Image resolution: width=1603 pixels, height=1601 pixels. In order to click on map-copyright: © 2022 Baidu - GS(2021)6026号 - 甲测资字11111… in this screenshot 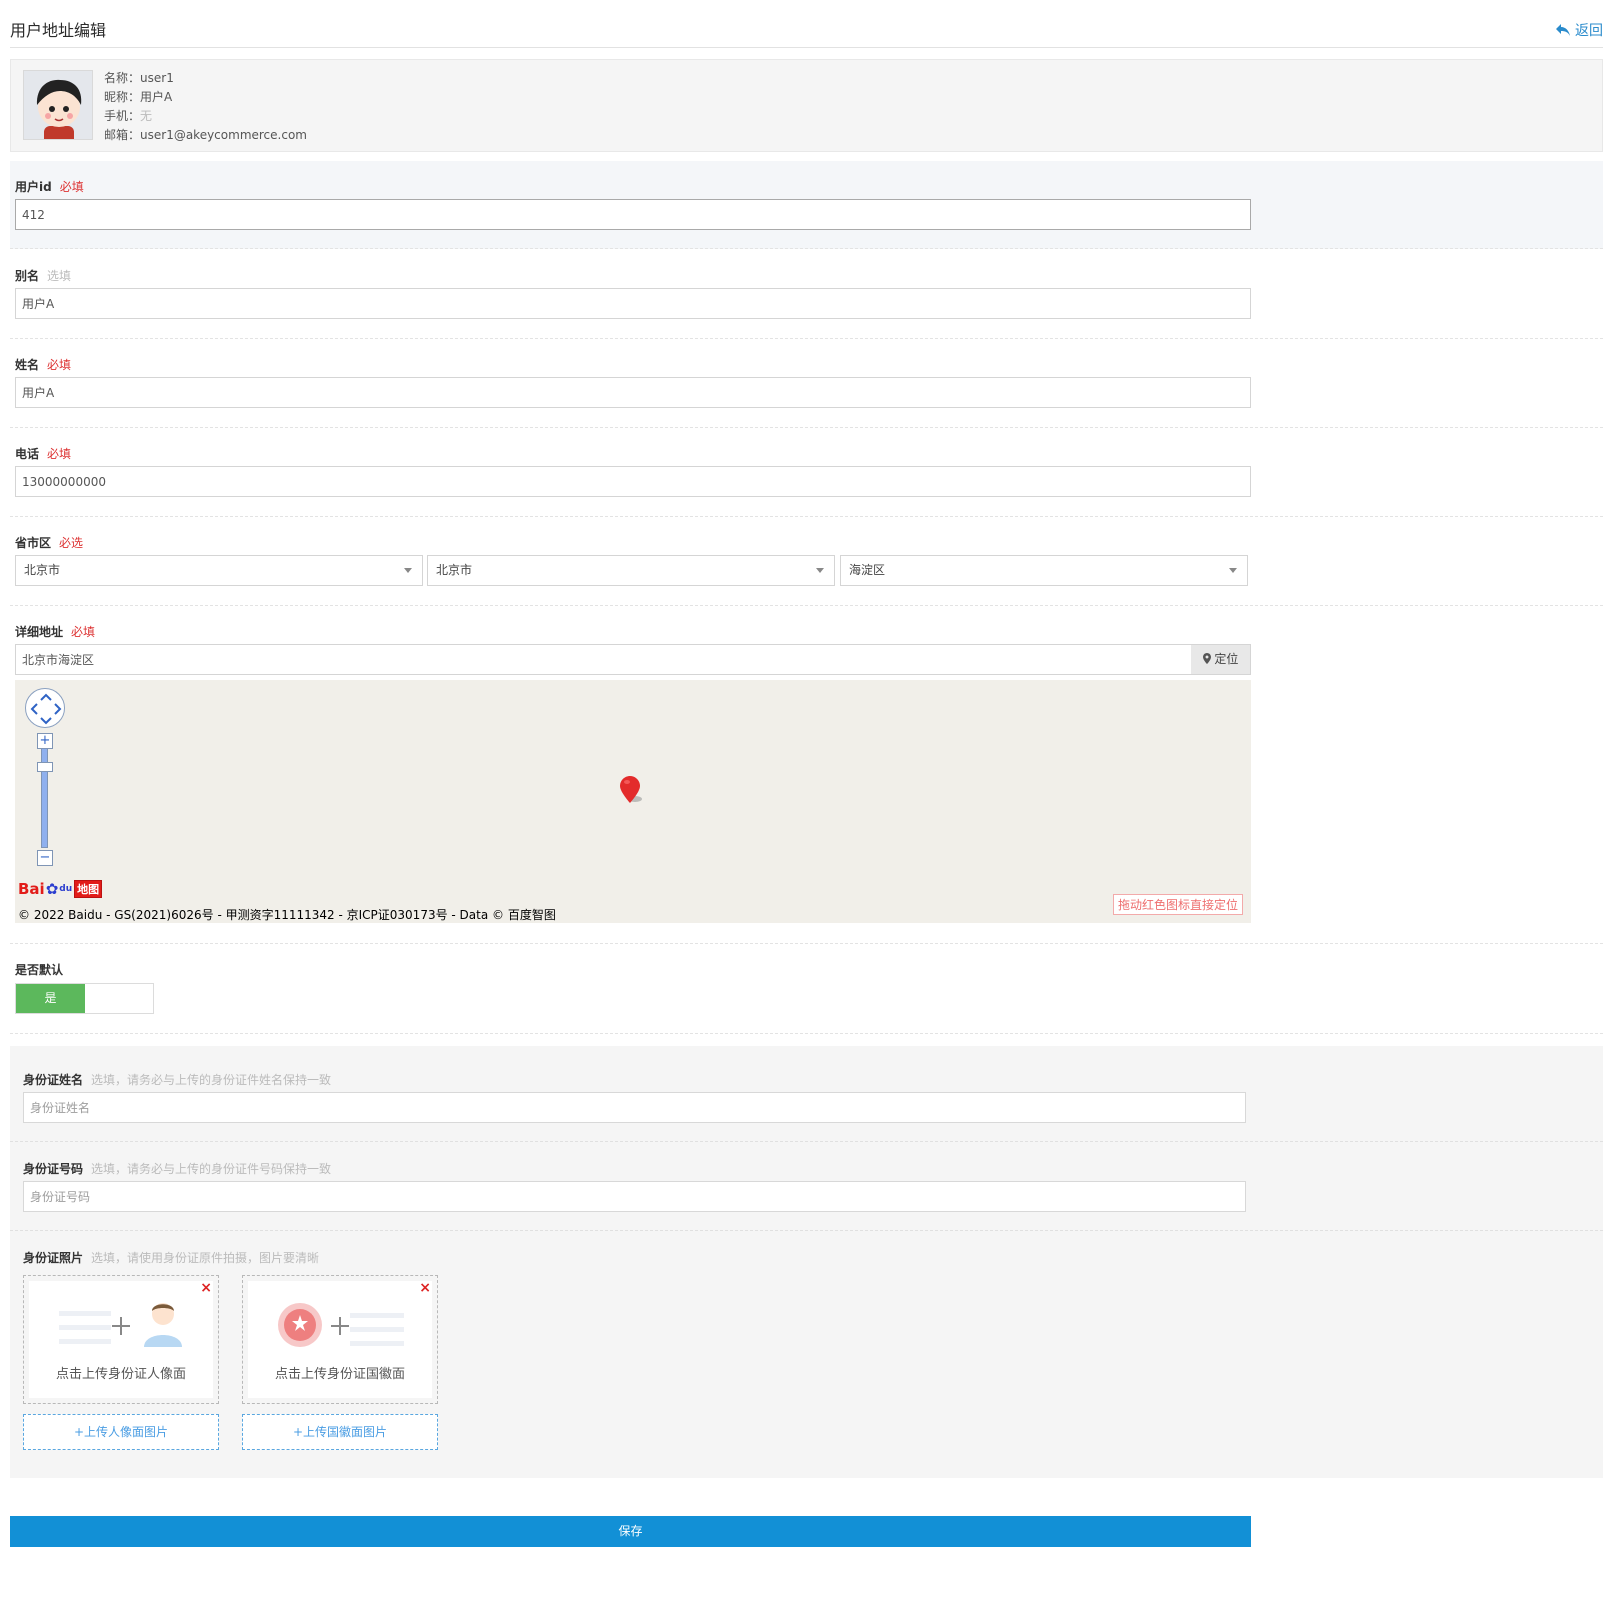, I will do `click(287, 915)`.